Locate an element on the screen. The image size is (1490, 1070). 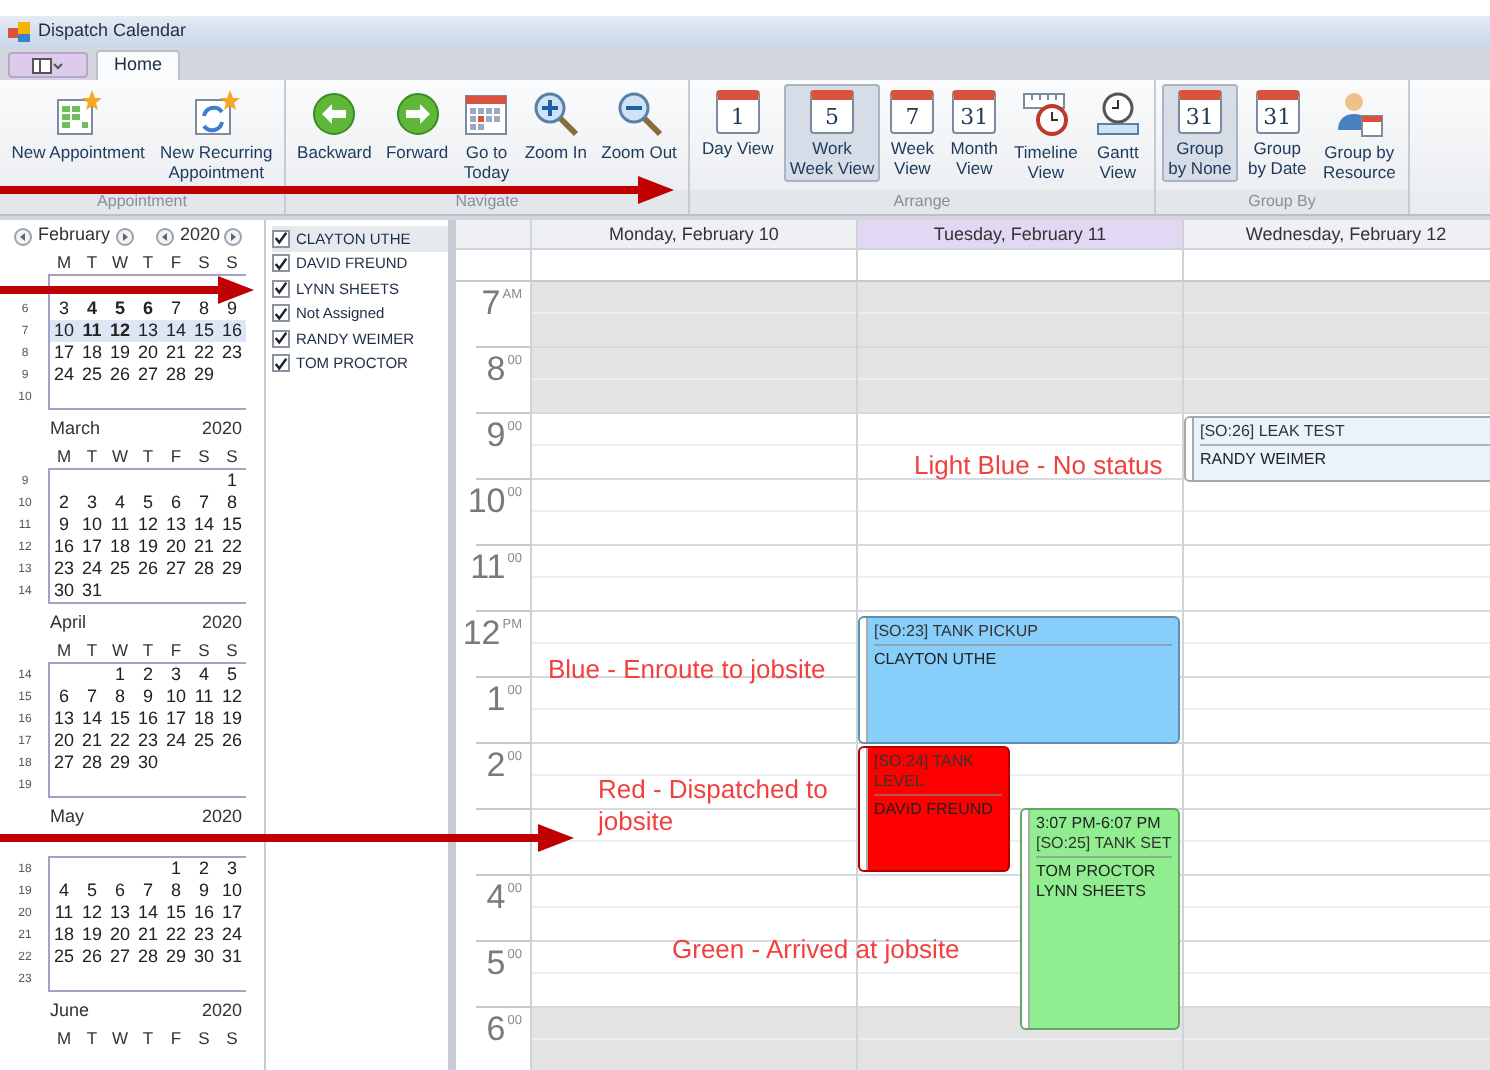
ribbon-button: Group by Resource is located at coordinates (1359, 135).